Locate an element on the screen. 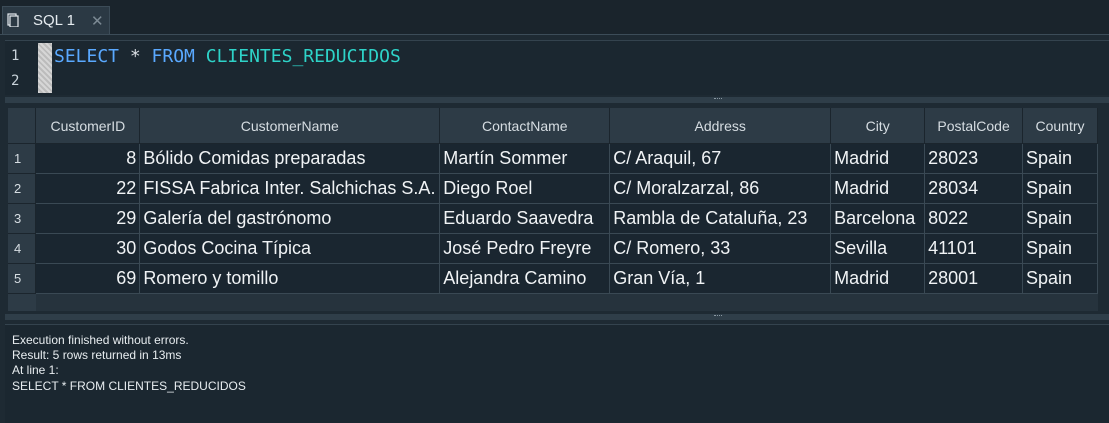 The height and width of the screenshot is (423, 1109). table-cell: Alejandra Camino is located at coordinates (525, 278).